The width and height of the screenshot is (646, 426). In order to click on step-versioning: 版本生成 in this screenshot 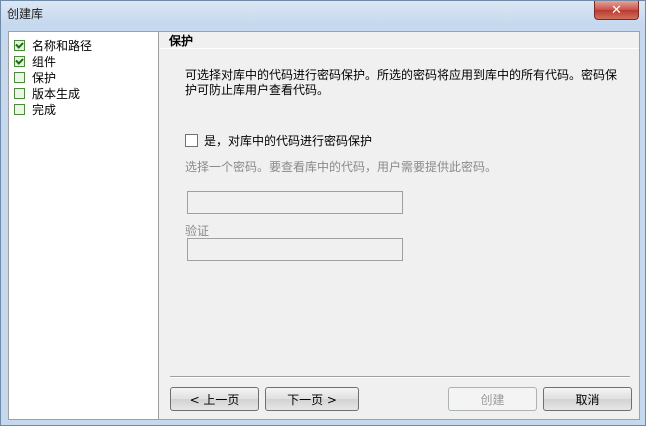, I will do `click(47, 93)`.